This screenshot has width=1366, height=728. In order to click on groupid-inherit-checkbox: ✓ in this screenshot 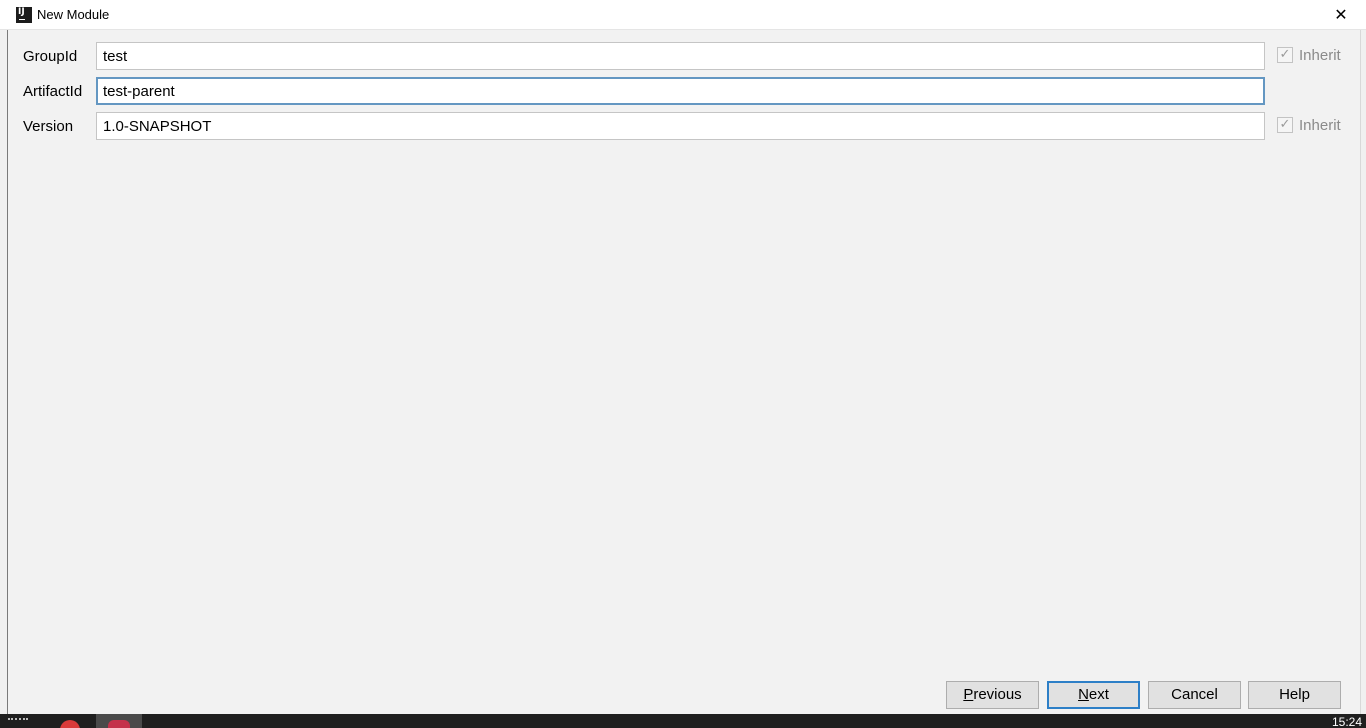, I will do `click(1285, 55)`.